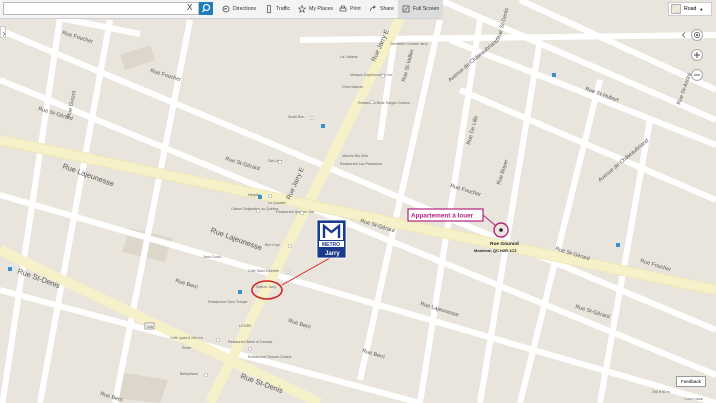 This screenshot has width=716, height=403. I want to click on clear-search-button: X, so click(189, 8).